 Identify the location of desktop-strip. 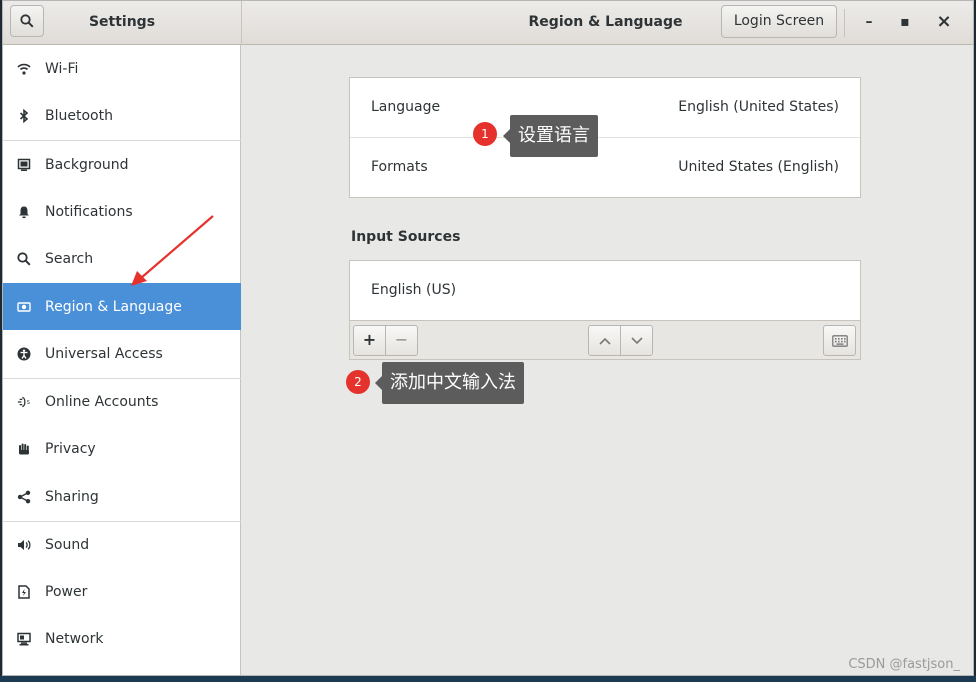
(488, 679).